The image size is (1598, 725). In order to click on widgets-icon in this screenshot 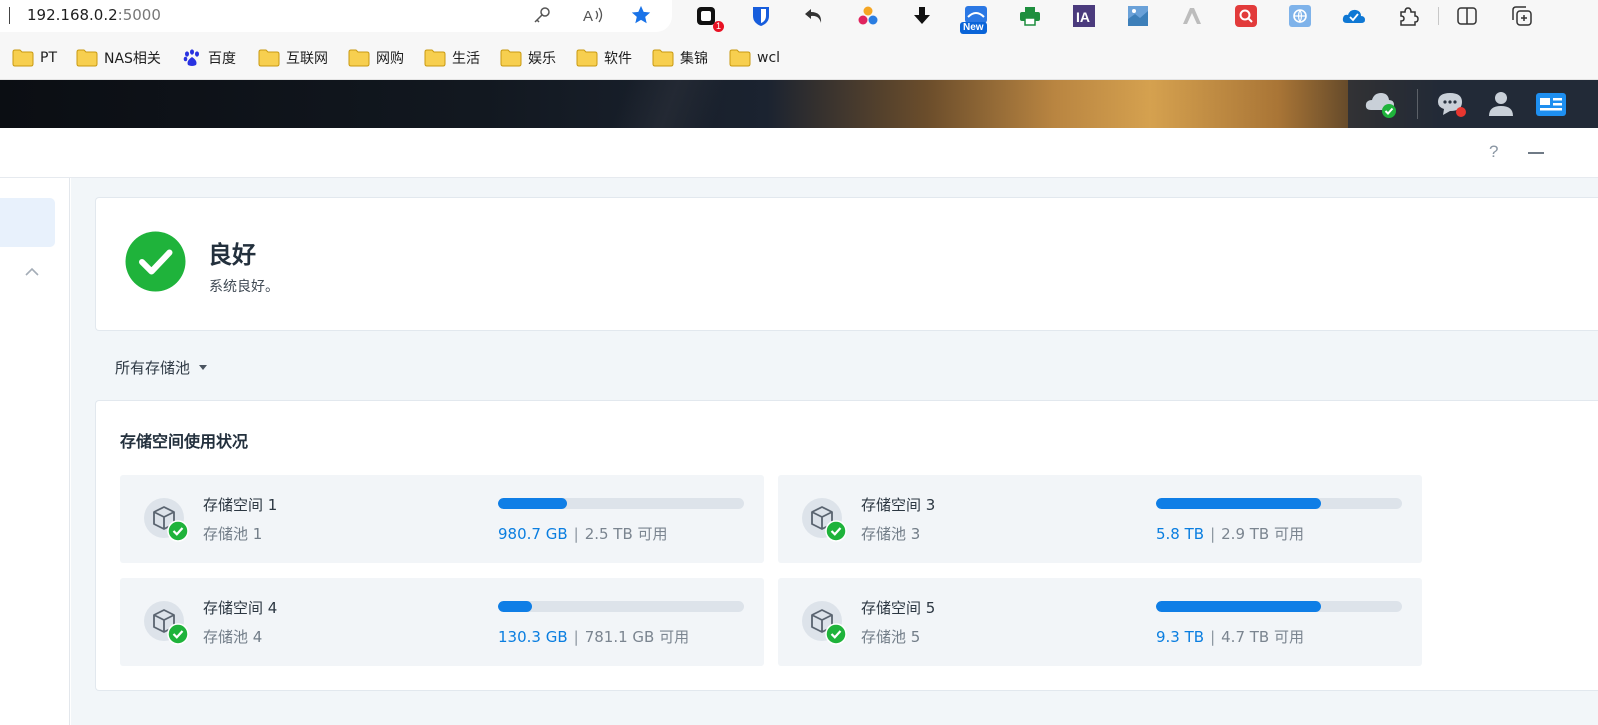, I will do `click(1551, 104)`.